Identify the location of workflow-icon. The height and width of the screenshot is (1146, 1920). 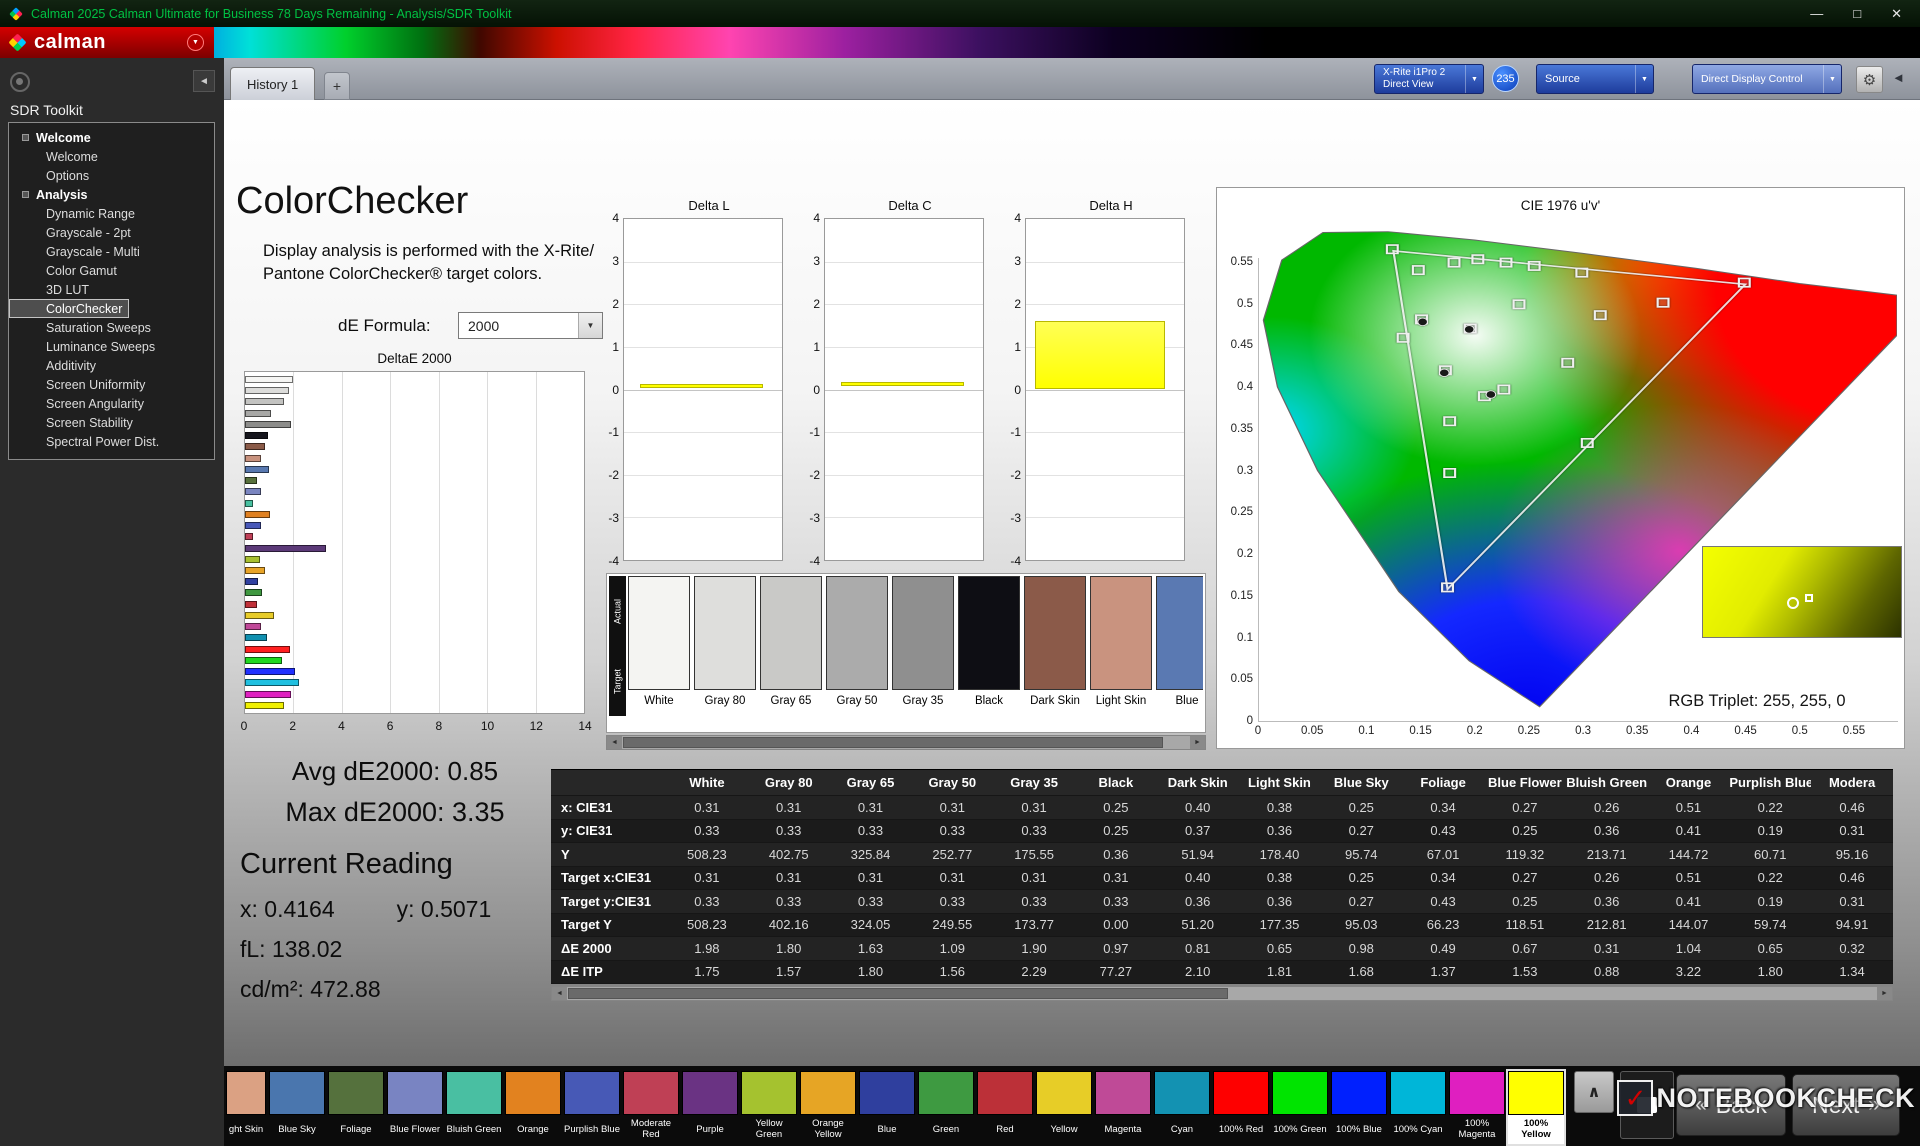
(20, 82).